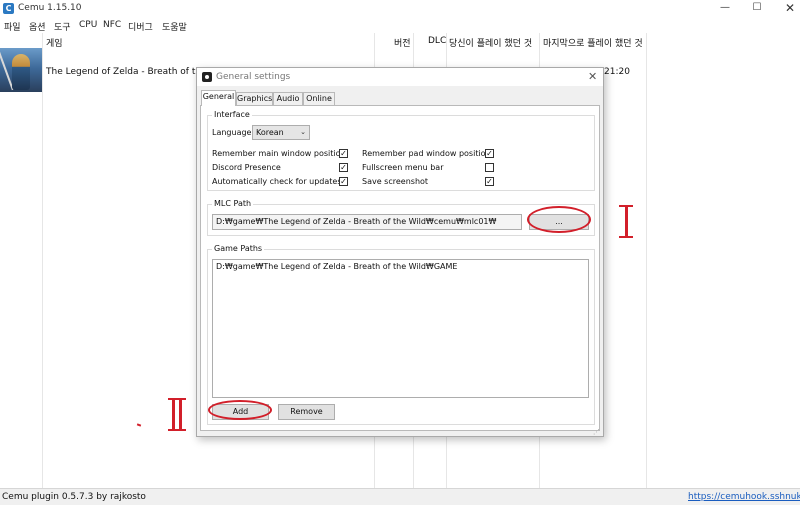  What do you see at coordinates (559, 219) in the screenshot?
I see `annotation-circle-browse` at bounding box center [559, 219].